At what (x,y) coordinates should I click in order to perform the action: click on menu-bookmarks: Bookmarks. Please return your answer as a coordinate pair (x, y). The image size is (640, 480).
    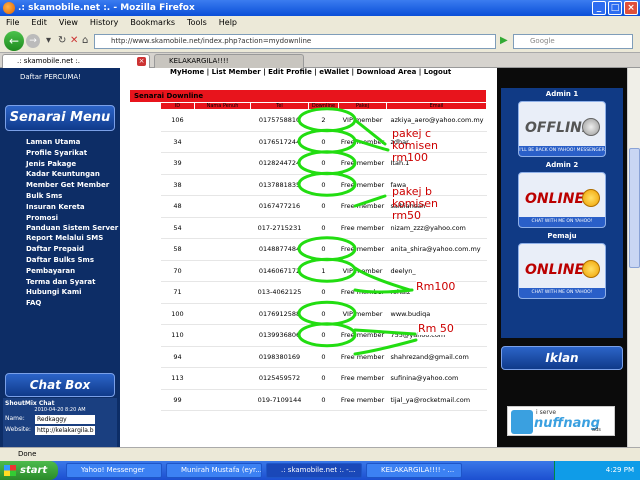
    Looking at the image, I should click on (152, 22).